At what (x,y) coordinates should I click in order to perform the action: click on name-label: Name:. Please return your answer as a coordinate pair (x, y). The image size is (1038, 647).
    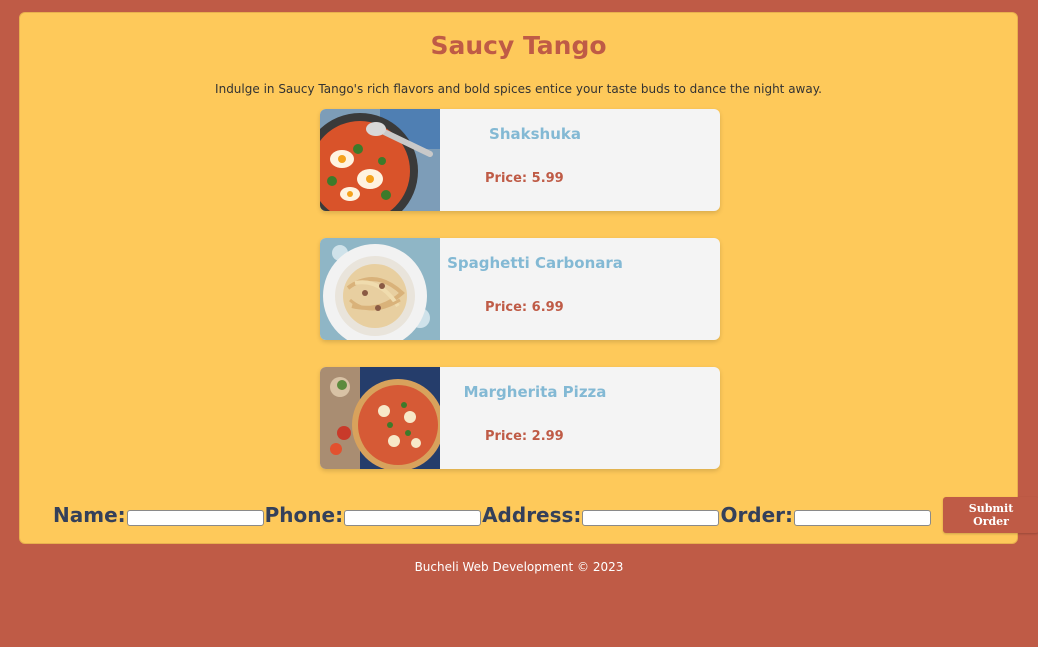
    Looking at the image, I should click on (89, 515).